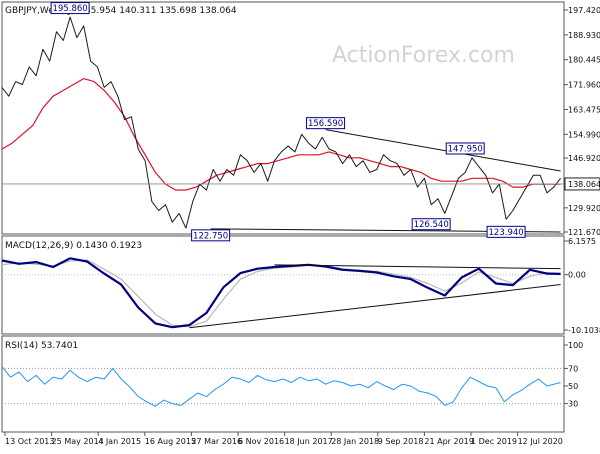 The image size is (600, 454). What do you see at coordinates (573, 404) in the screenshot?
I see `rsi-ytick-label: 30` at bounding box center [573, 404].